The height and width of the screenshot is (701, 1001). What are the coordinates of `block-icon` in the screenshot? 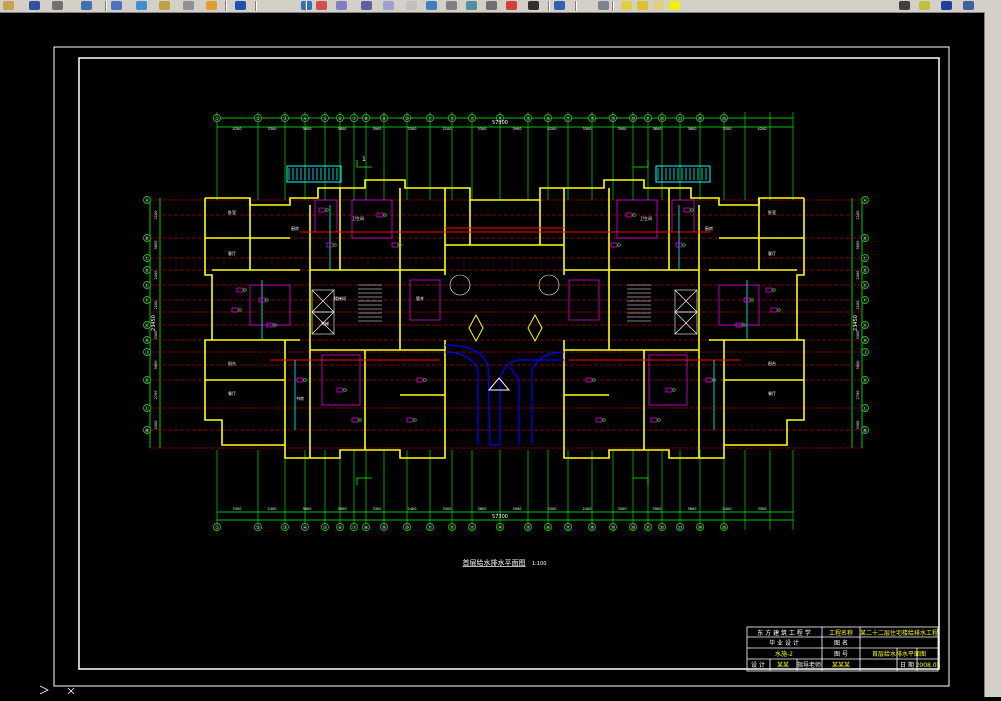 It's located at (431, 5).